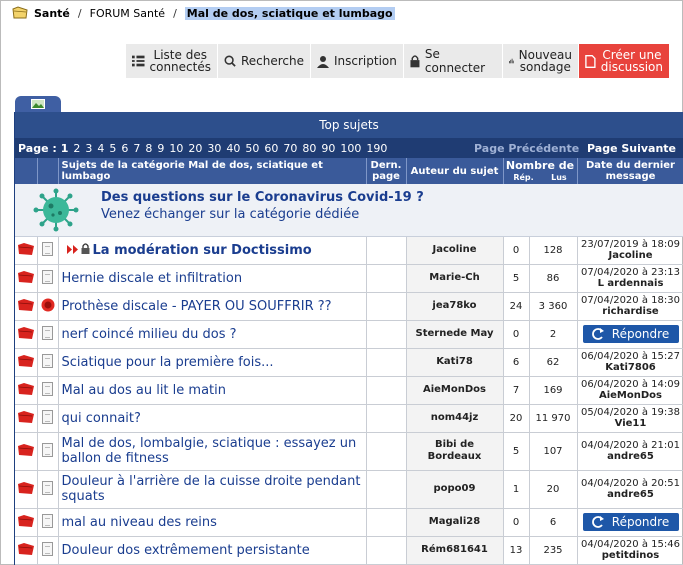 This screenshot has height=565, width=683. Describe the element at coordinates (160, 148) in the screenshot. I see `page-link: 9` at that location.